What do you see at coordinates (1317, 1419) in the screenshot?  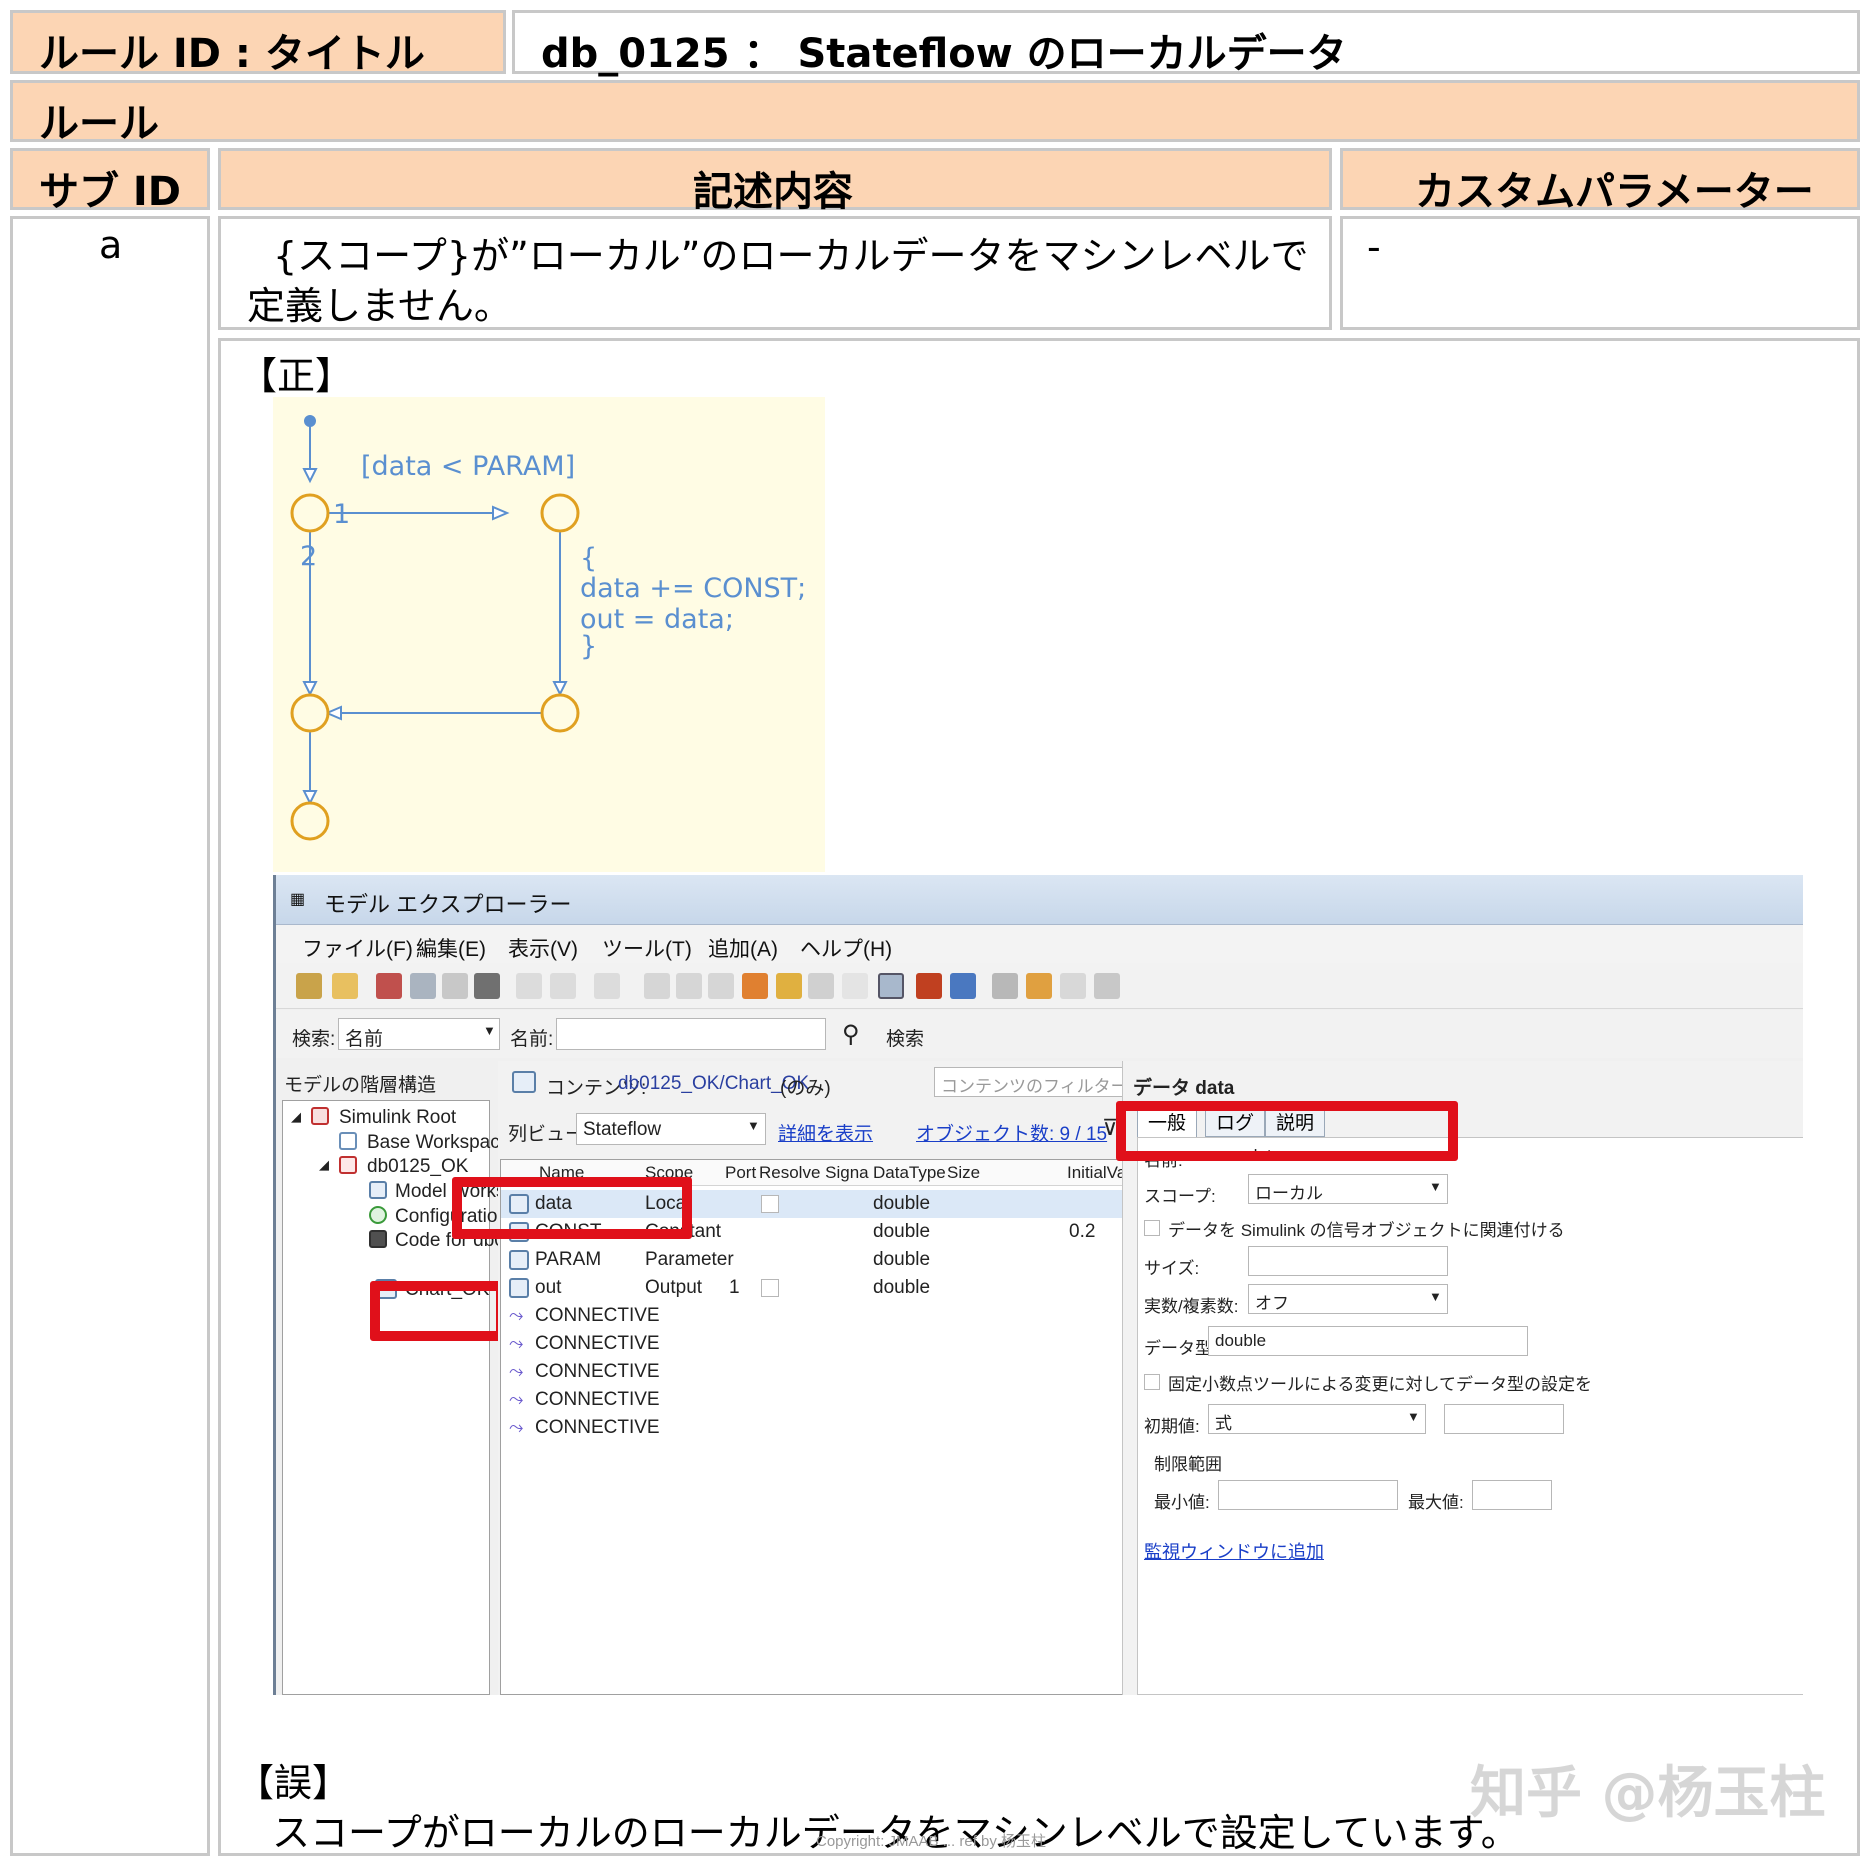 I see `prop-init-select: 式 ▼` at bounding box center [1317, 1419].